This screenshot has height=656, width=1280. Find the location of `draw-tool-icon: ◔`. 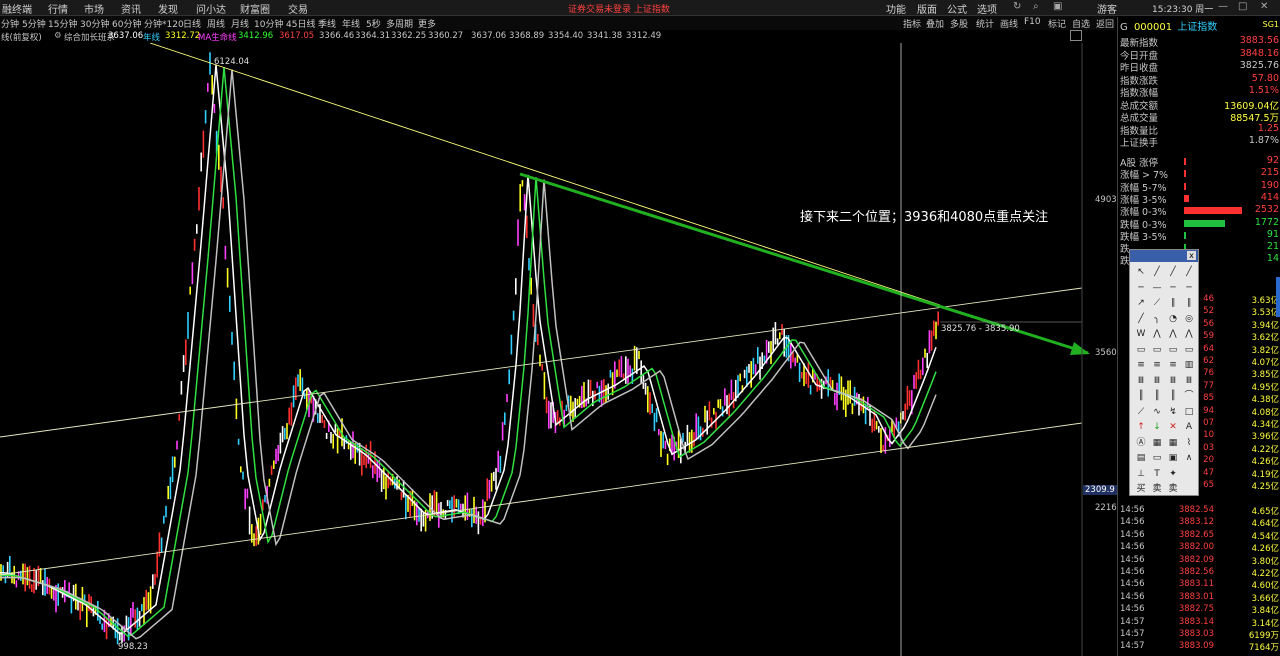

draw-tool-icon: ◔ is located at coordinates (1173, 319).